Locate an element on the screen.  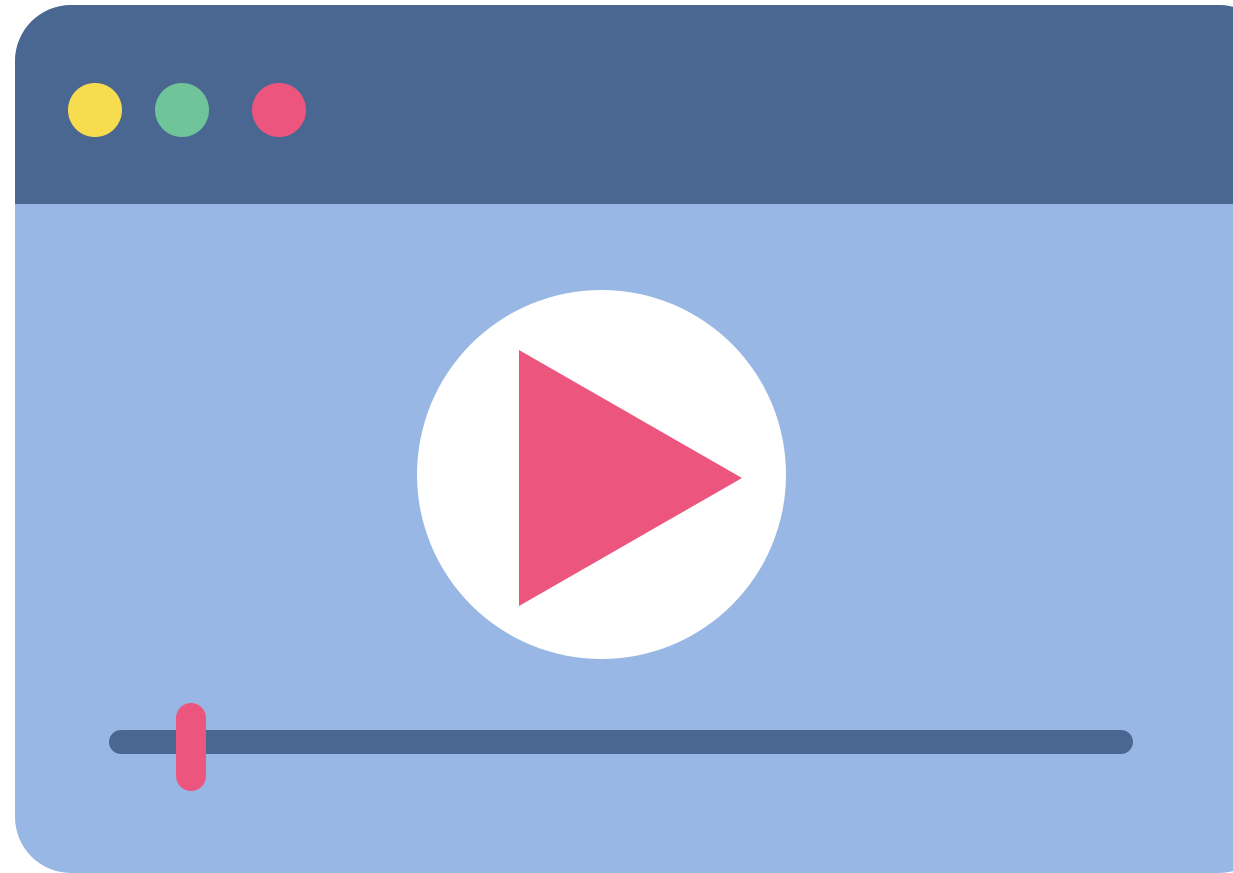
close-button is located at coordinates (279, 110).